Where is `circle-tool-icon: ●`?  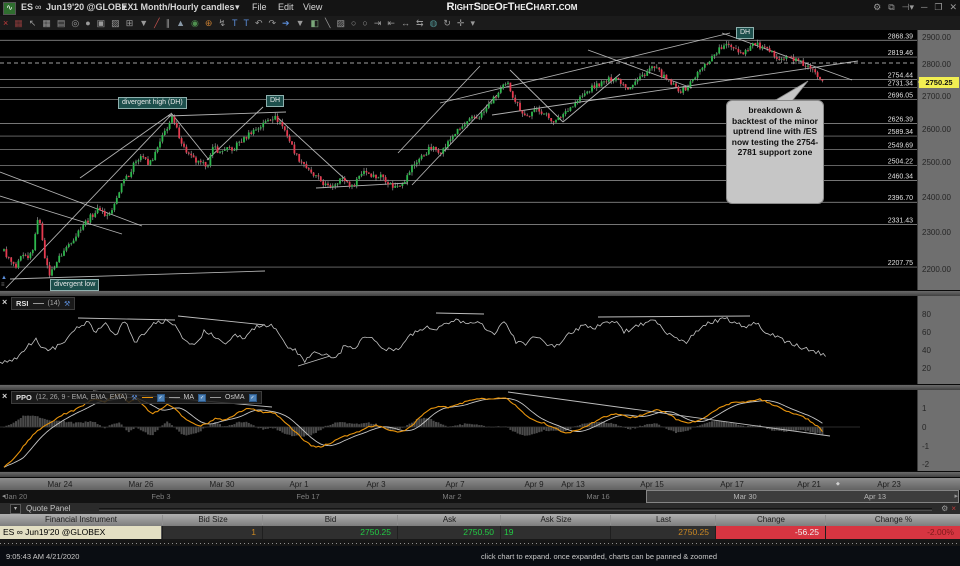 circle-tool-icon: ● is located at coordinates (87, 23).